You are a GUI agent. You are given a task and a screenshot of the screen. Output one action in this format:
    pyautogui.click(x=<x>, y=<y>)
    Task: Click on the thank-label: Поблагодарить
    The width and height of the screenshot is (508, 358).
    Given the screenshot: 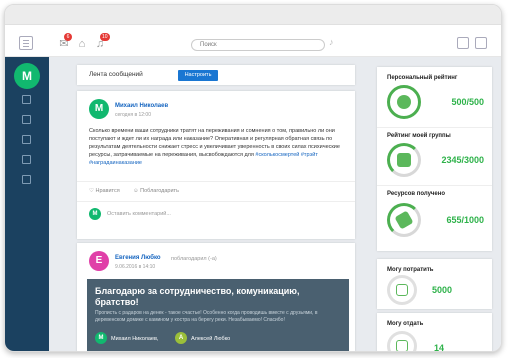 What is the action you would take?
    pyautogui.click(x=159, y=191)
    